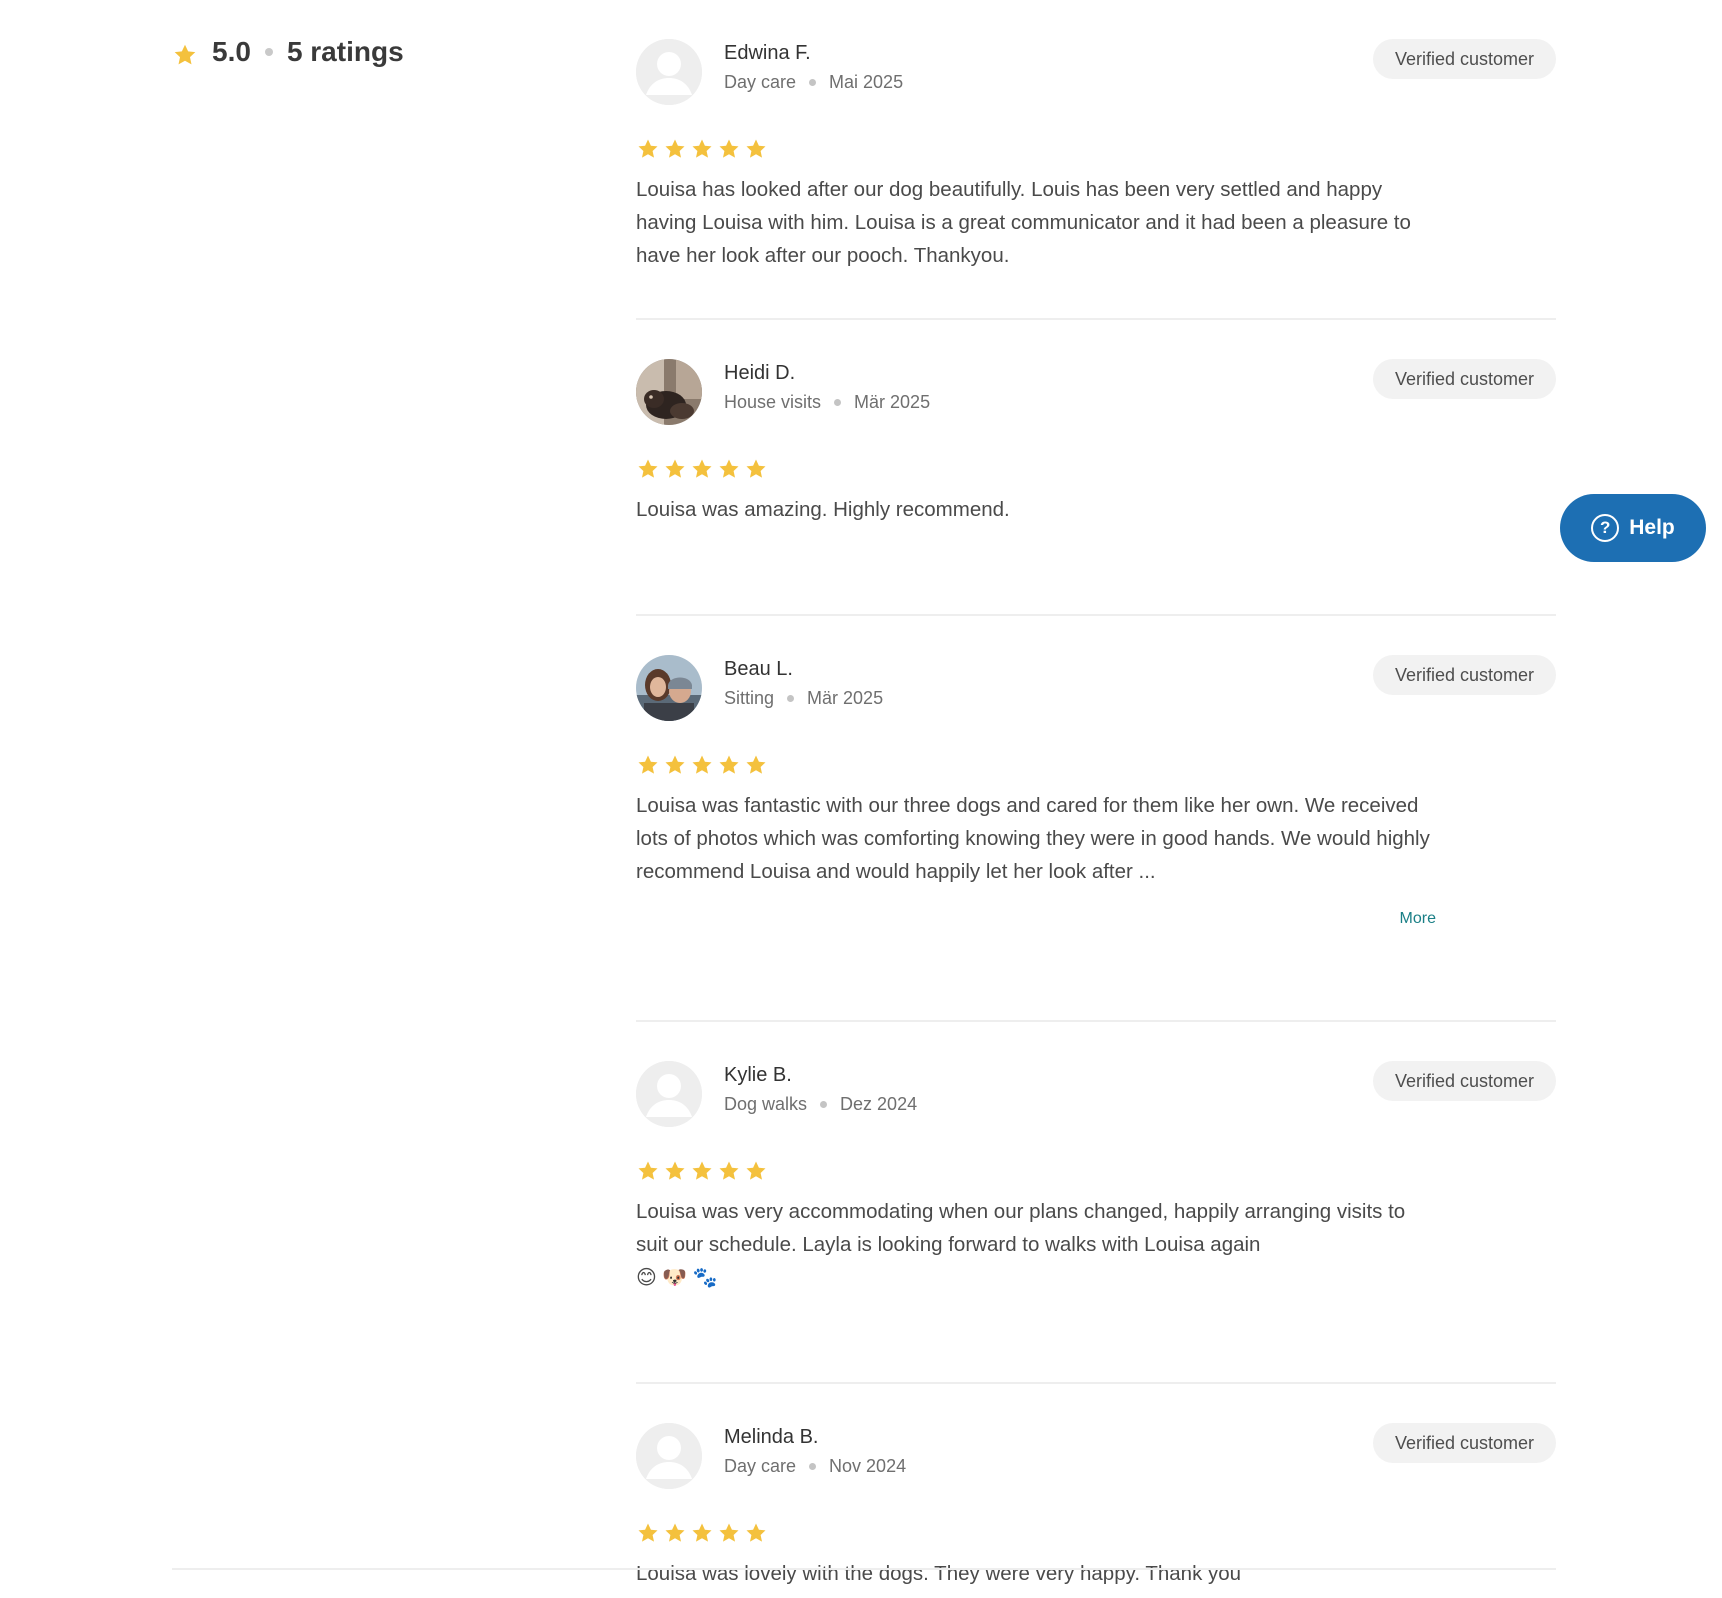 This screenshot has height=1598, width=1722. What do you see at coordinates (758, 669) in the screenshot?
I see `reviewer-name: Beau L.` at bounding box center [758, 669].